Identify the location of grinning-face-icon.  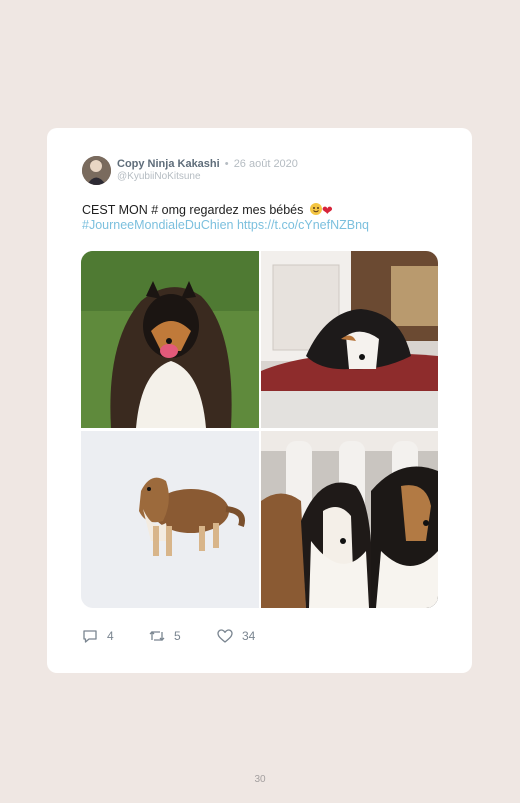
(315, 209).